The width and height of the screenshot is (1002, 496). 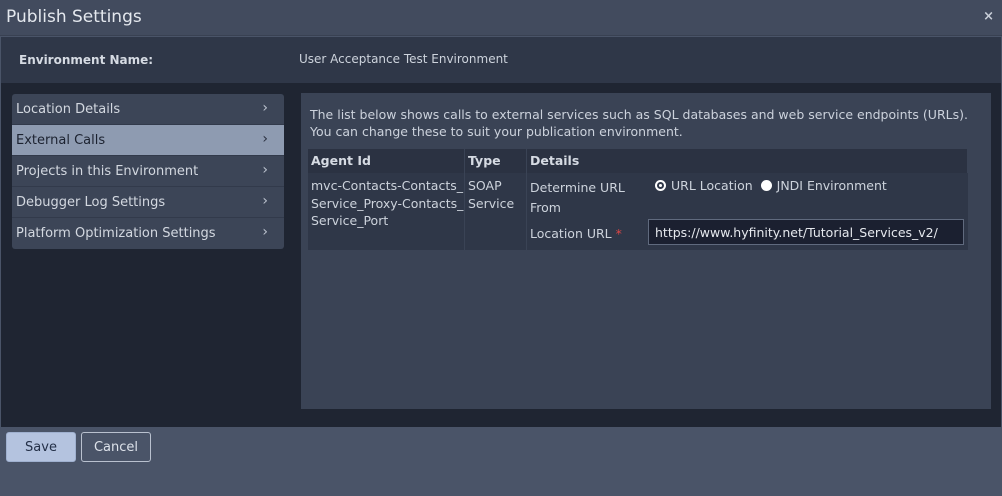 I want to click on url-location-radio, so click(x=660, y=185).